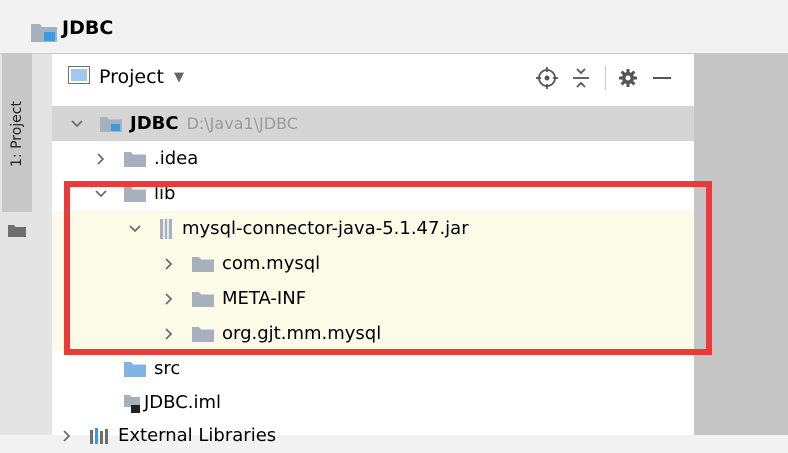  I want to click on library-bars-icon, so click(100, 435).